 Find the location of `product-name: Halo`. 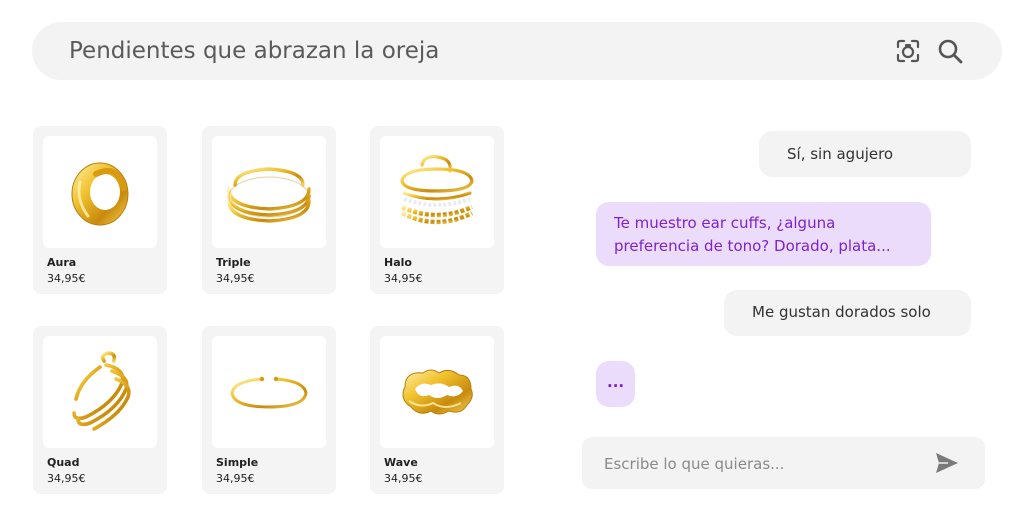

product-name: Halo is located at coordinates (398, 262).